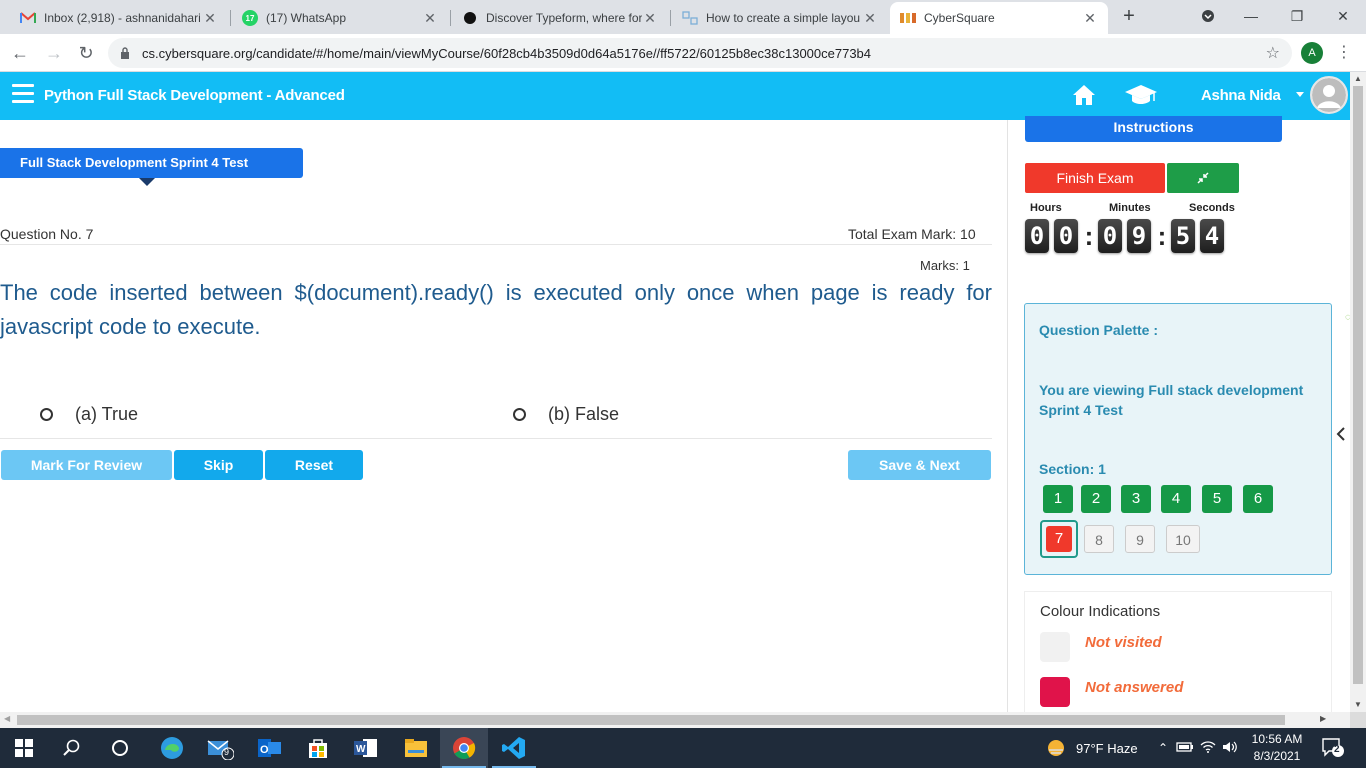 This screenshot has height=768, width=1366. What do you see at coordinates (1129, 17) in the screenshot?
I see `new-tab-button: +` at bounding box center [1129, 17].